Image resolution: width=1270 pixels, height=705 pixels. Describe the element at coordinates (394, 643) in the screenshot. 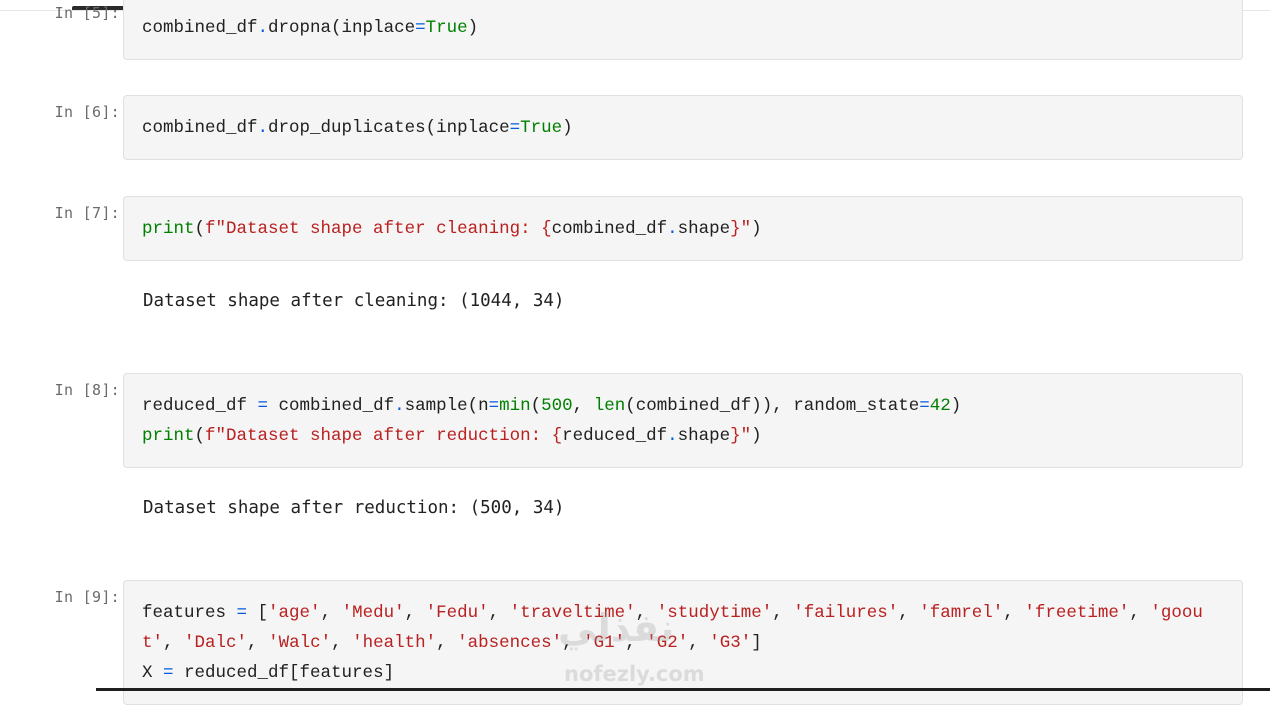

I see `code-token: 'health'` at that location.